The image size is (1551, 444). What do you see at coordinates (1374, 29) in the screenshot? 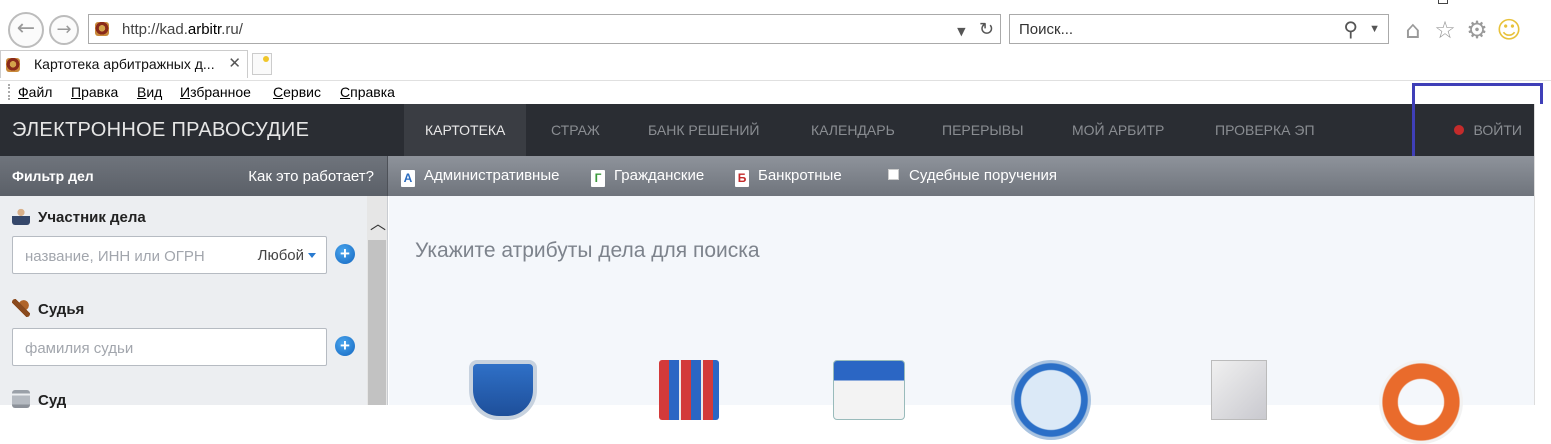
I see `search-dropdown-icon: ▼` at bounding box center [1374, 29].